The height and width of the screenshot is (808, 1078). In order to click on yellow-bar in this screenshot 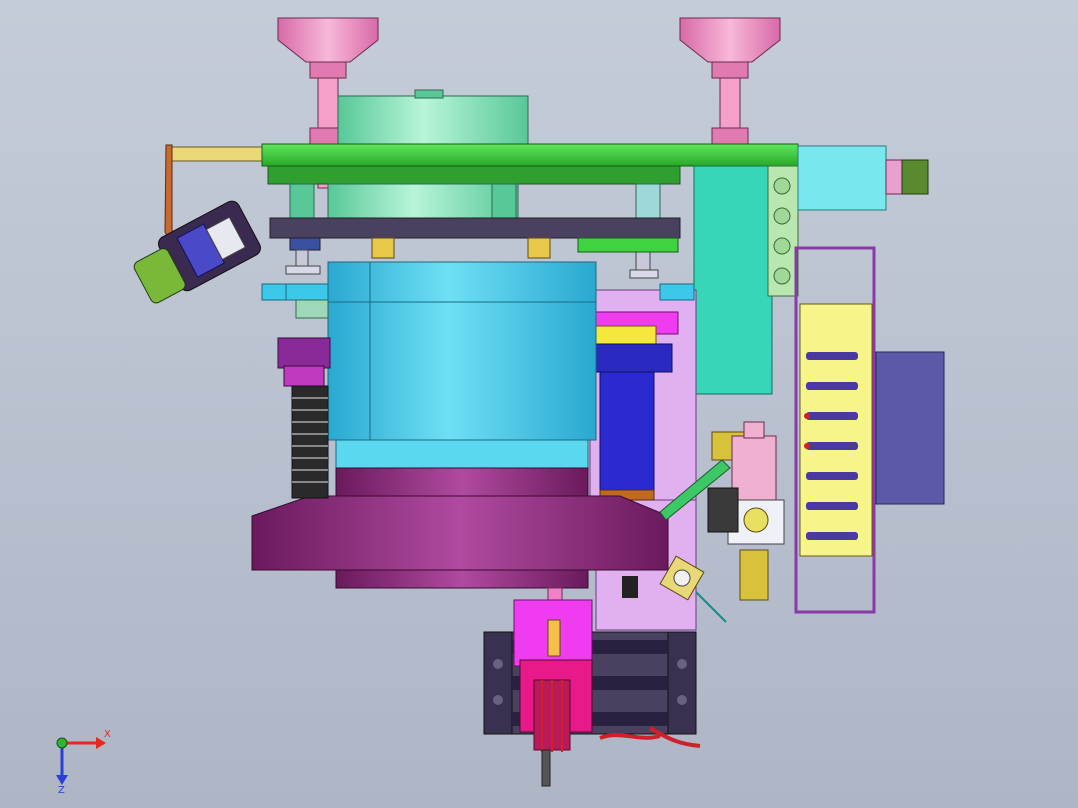, I will do `click(626, 335)`.